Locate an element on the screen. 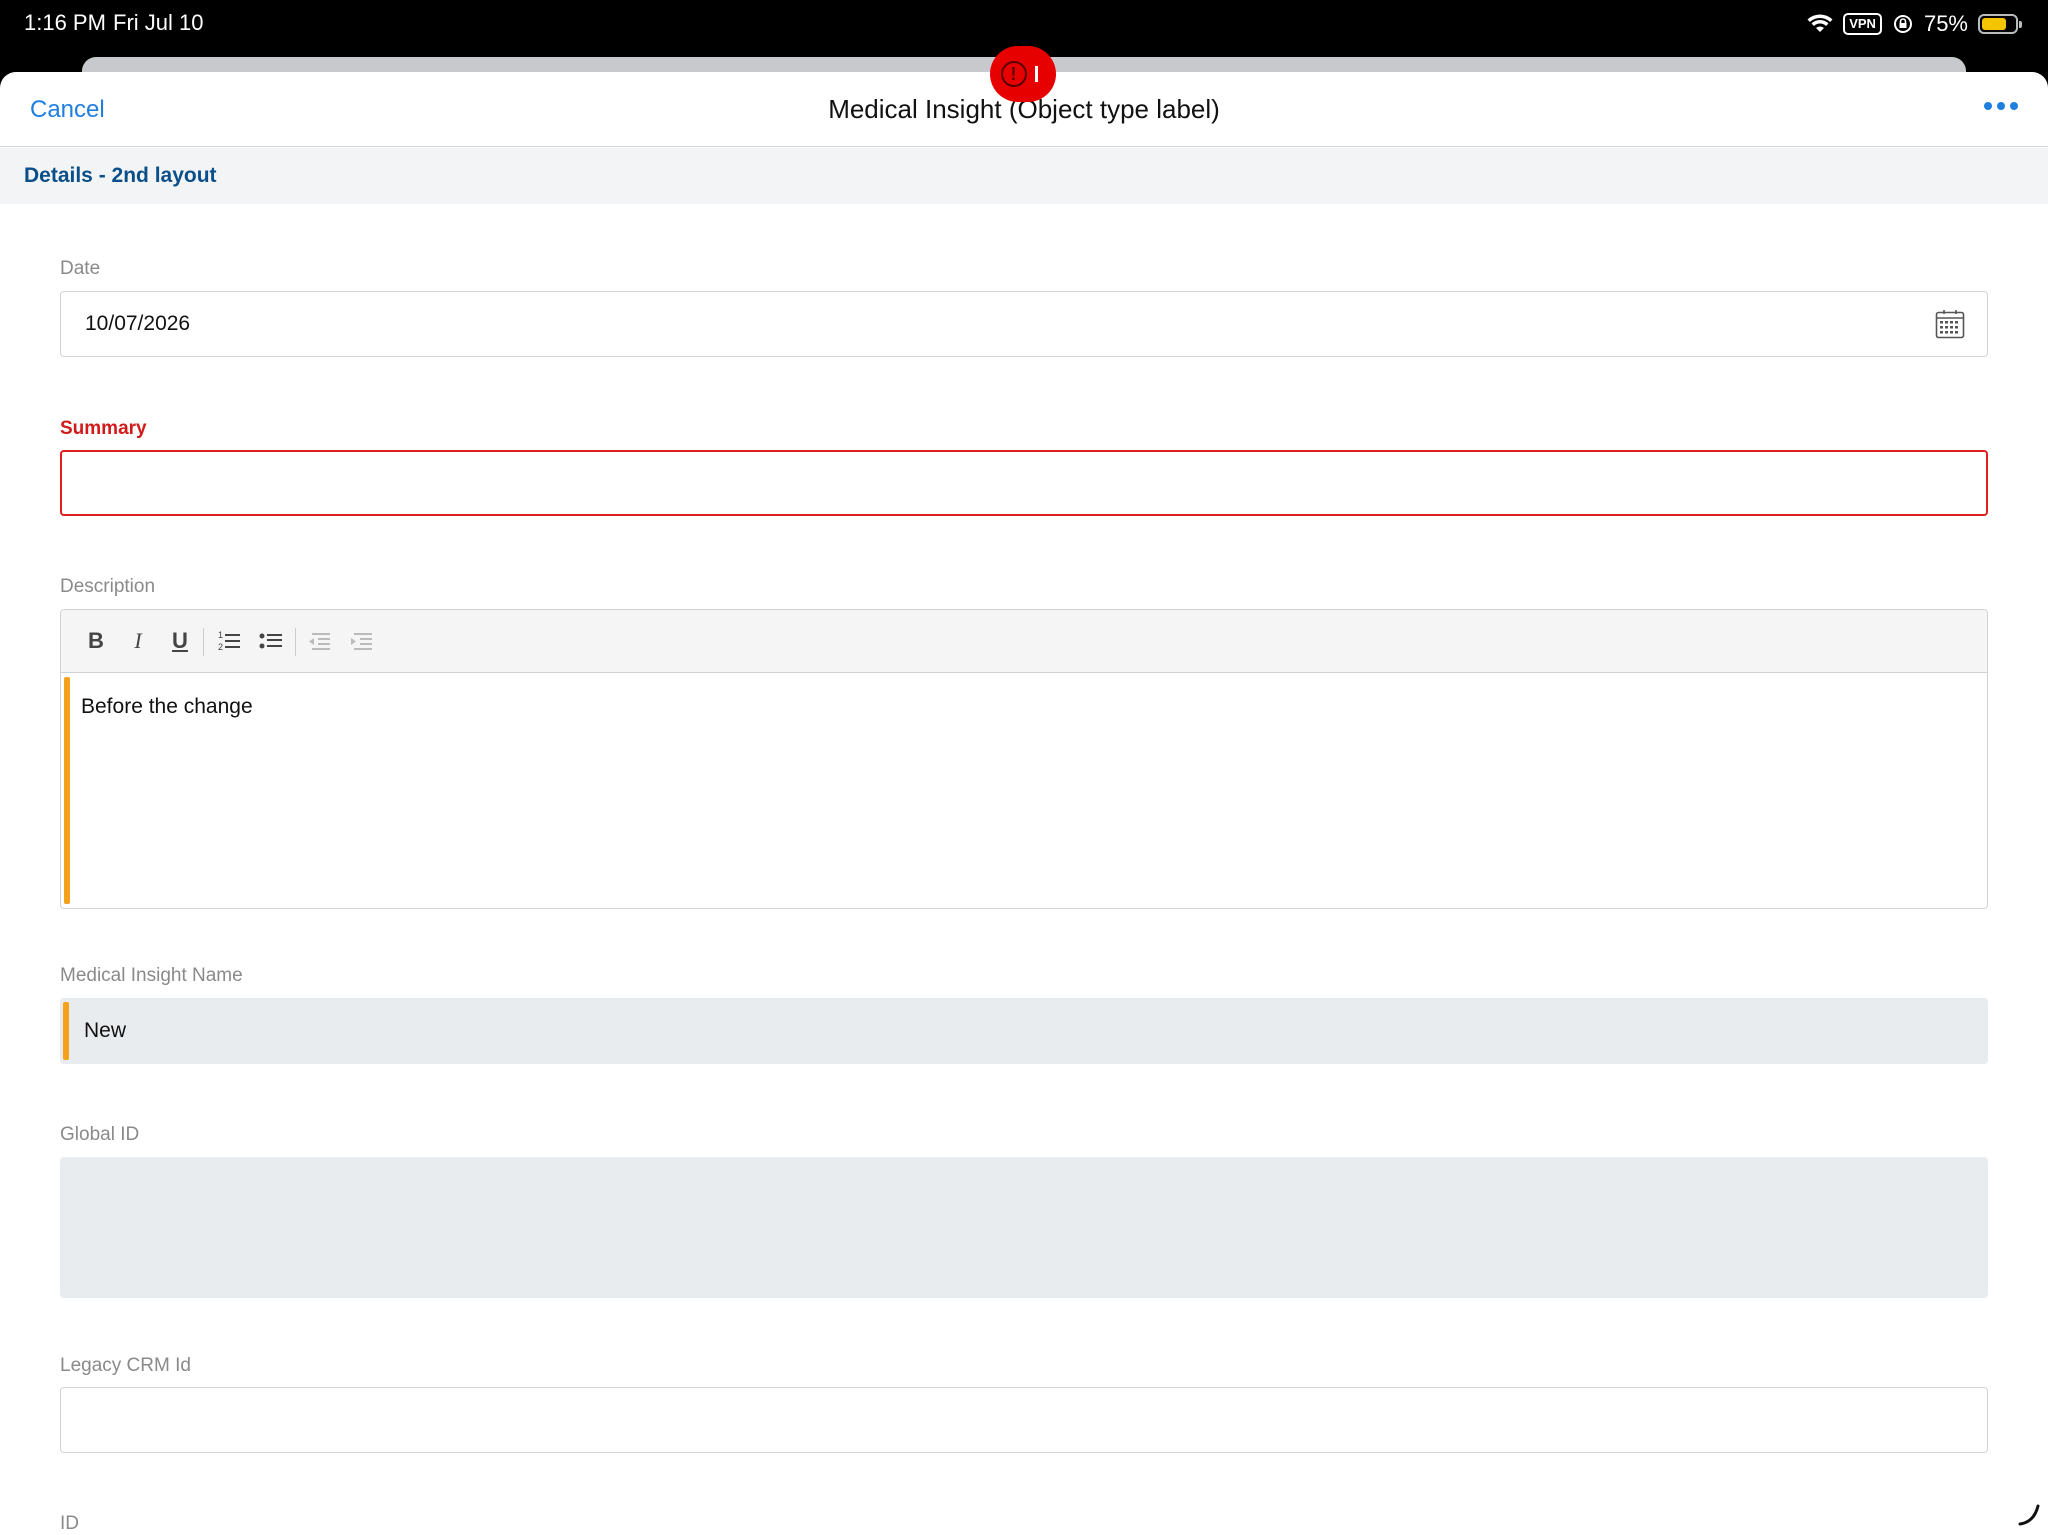  vpn-badge: VPN is located at coordinates (1862, 24).